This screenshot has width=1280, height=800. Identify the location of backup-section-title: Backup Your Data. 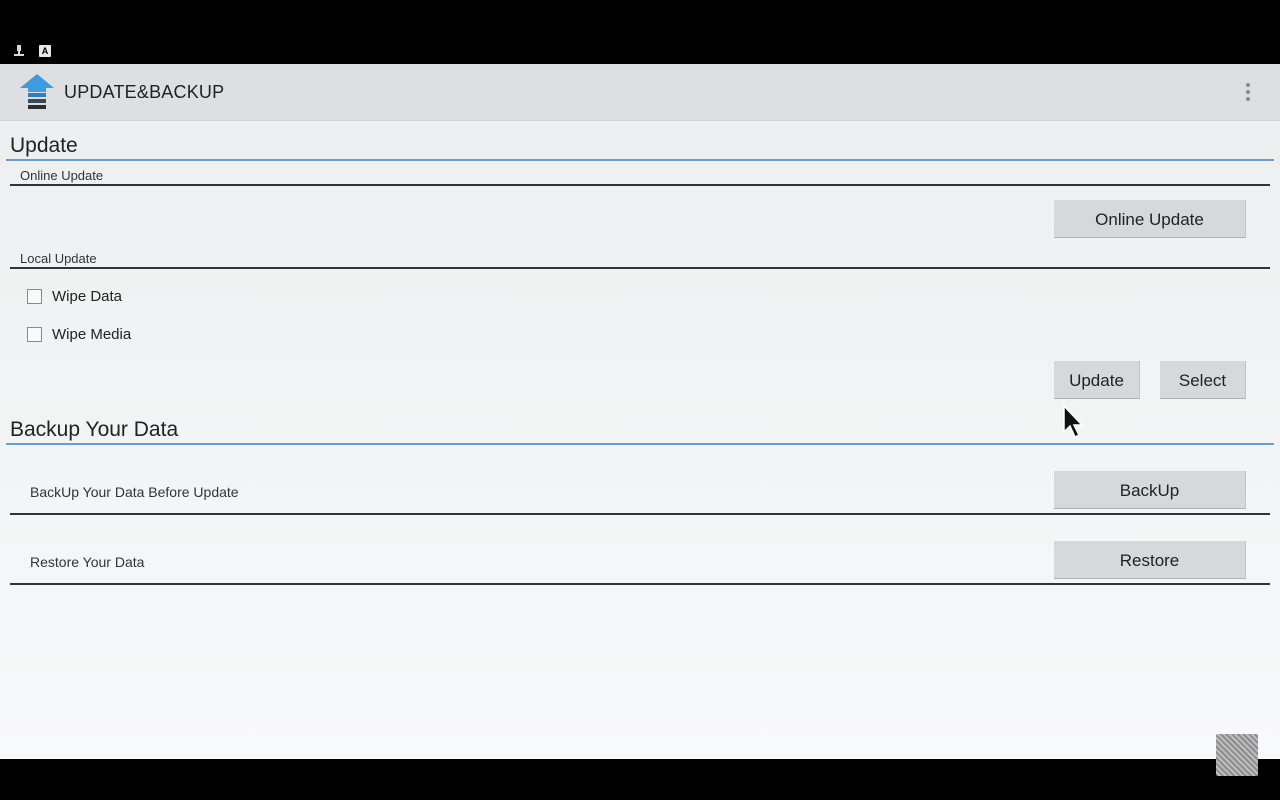
(94, 429).